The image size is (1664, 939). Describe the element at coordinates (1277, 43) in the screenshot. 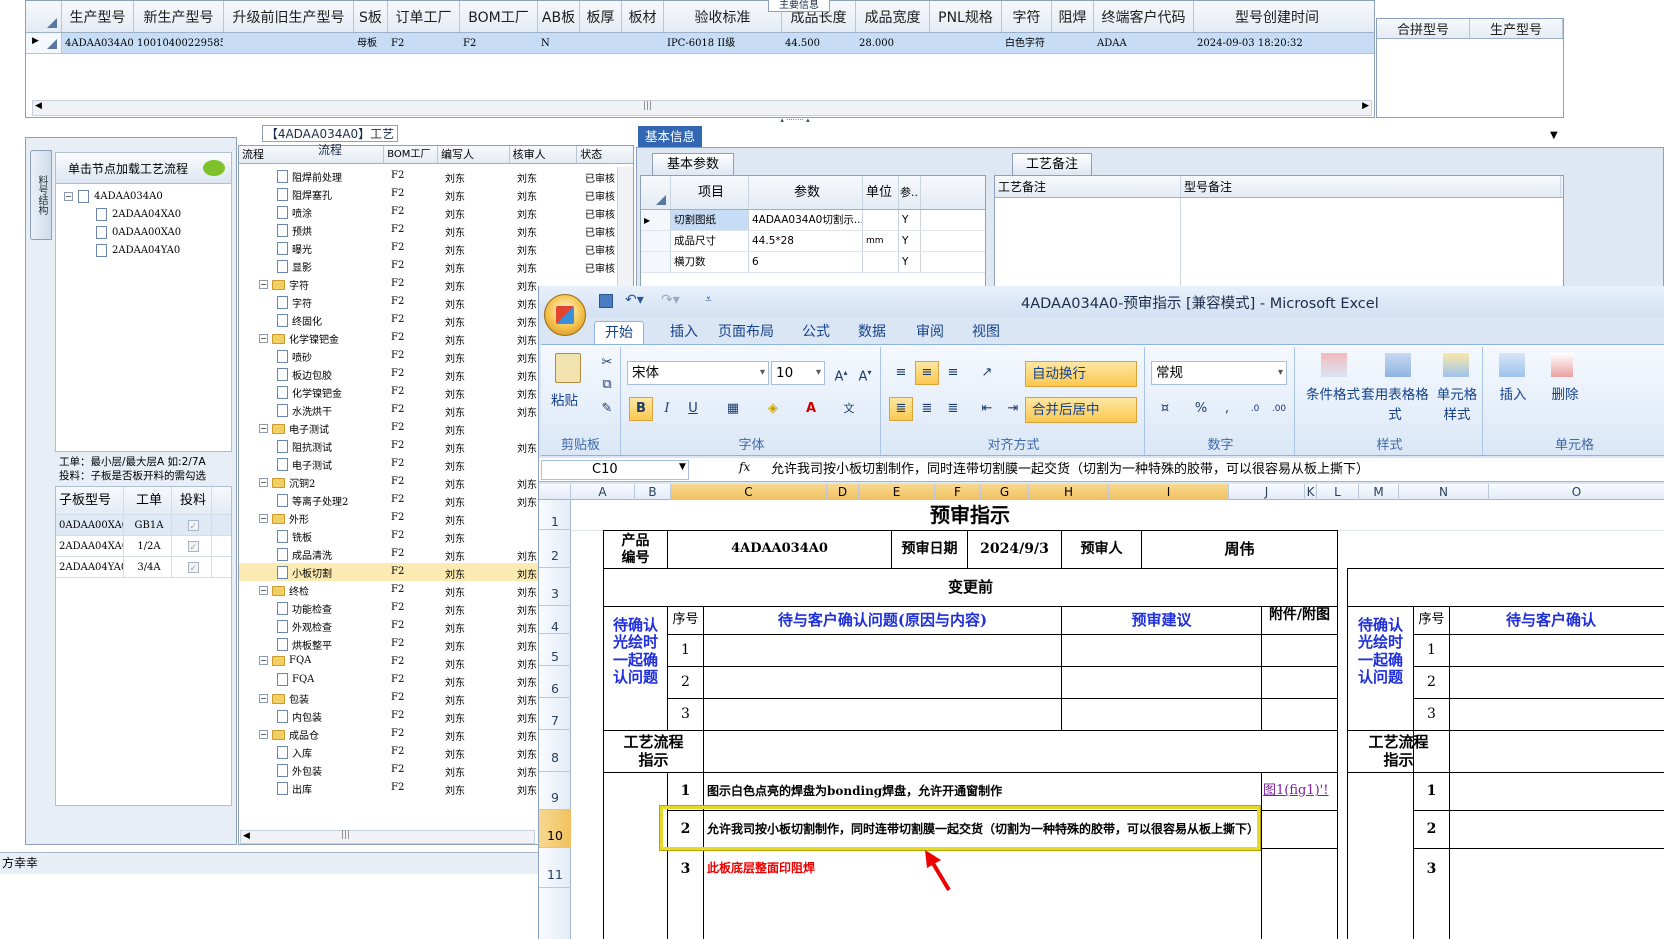

I see `cell: 2024-09-03 18:20:32` at that location.